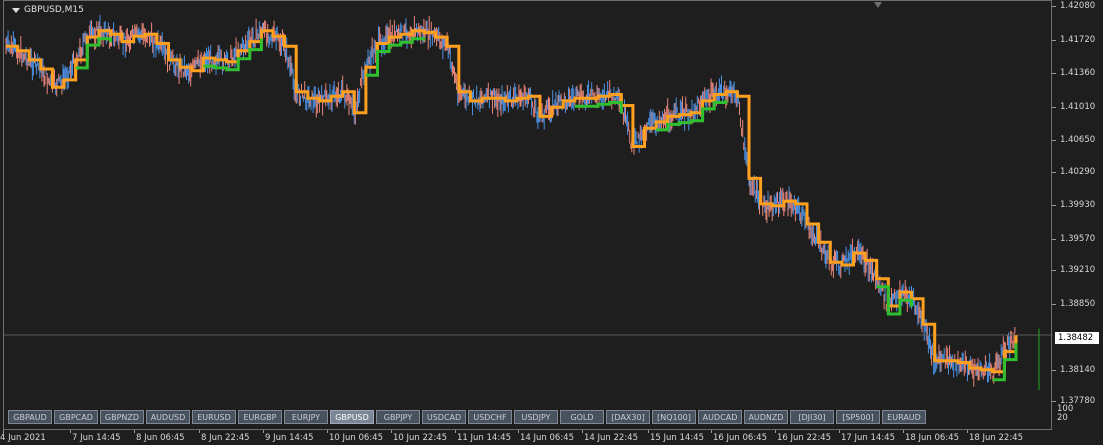 The width and height of the screenshot is (1103, 445). Describe the element at coordinates (1078, 40) in the screenshot. I see `price-label: 1.41720` at that location.